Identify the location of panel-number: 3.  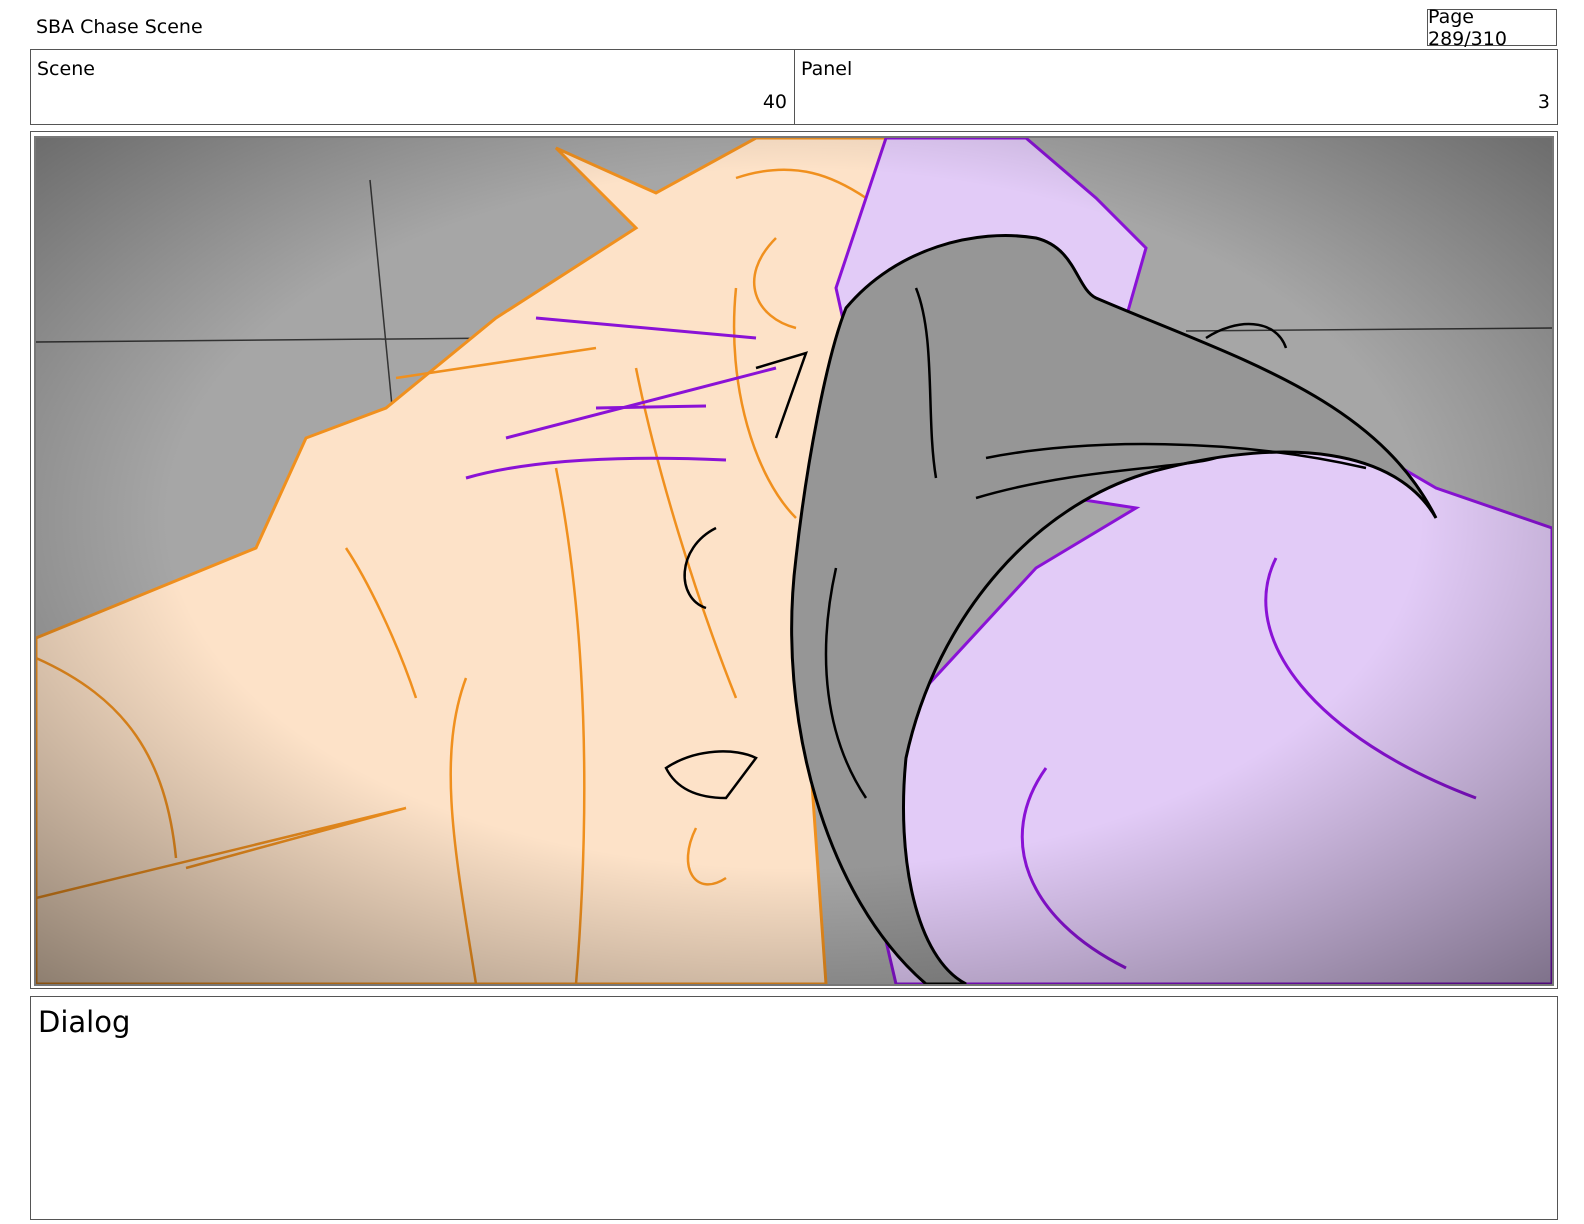
(1543, 102).